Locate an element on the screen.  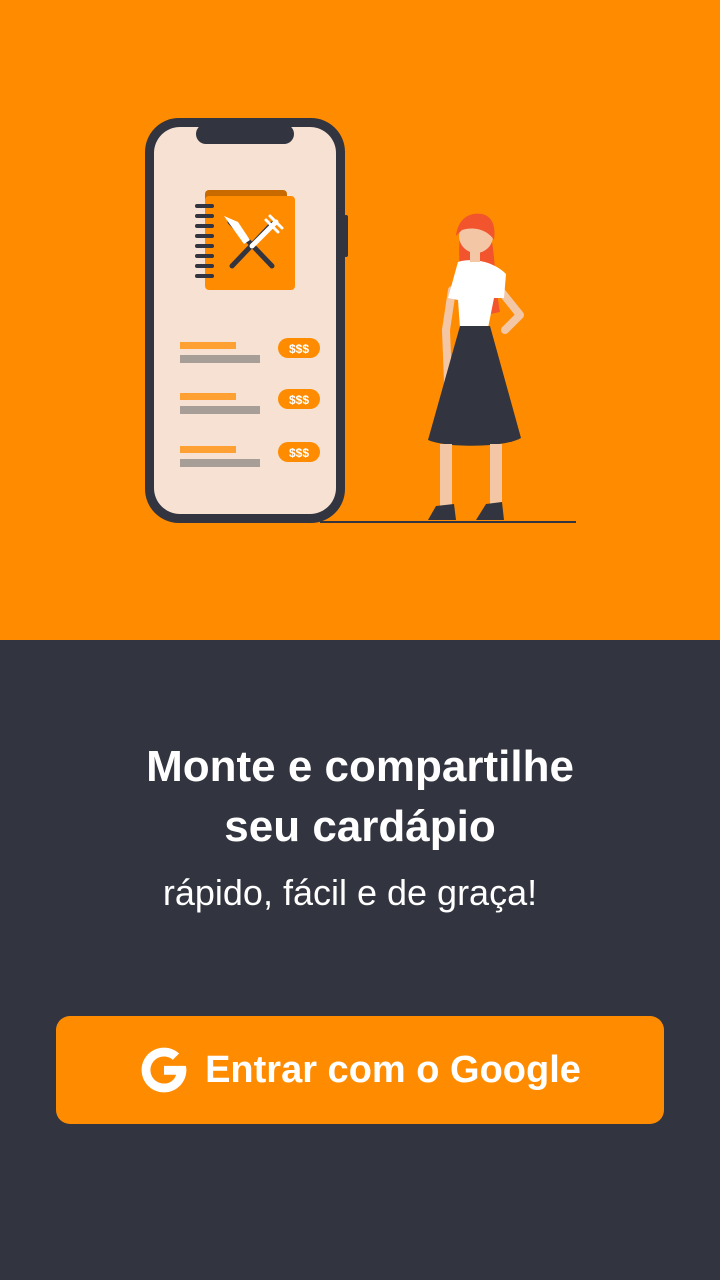
google-g-icon is located at coordinates (164, 1070).